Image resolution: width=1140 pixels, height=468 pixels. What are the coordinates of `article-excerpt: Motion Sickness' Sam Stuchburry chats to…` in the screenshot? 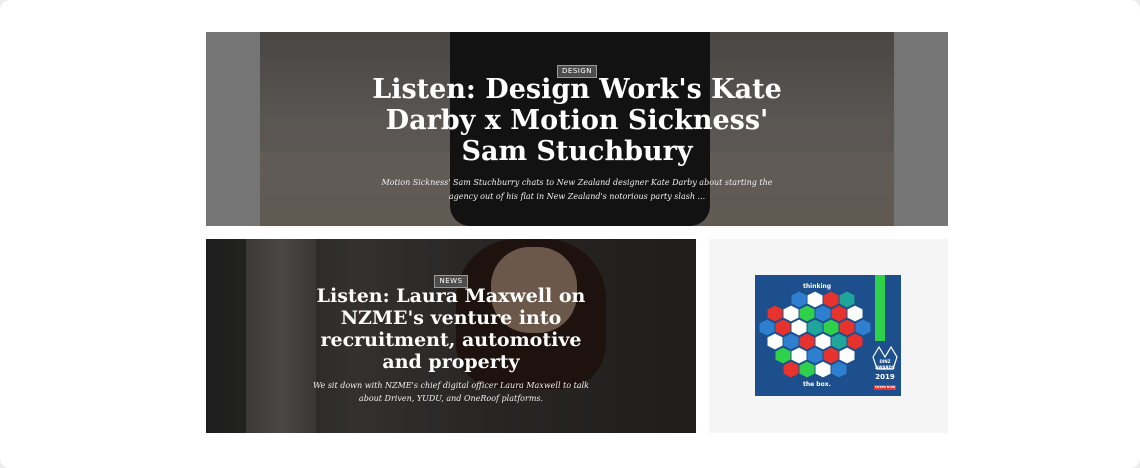 It's located at (577, 189).